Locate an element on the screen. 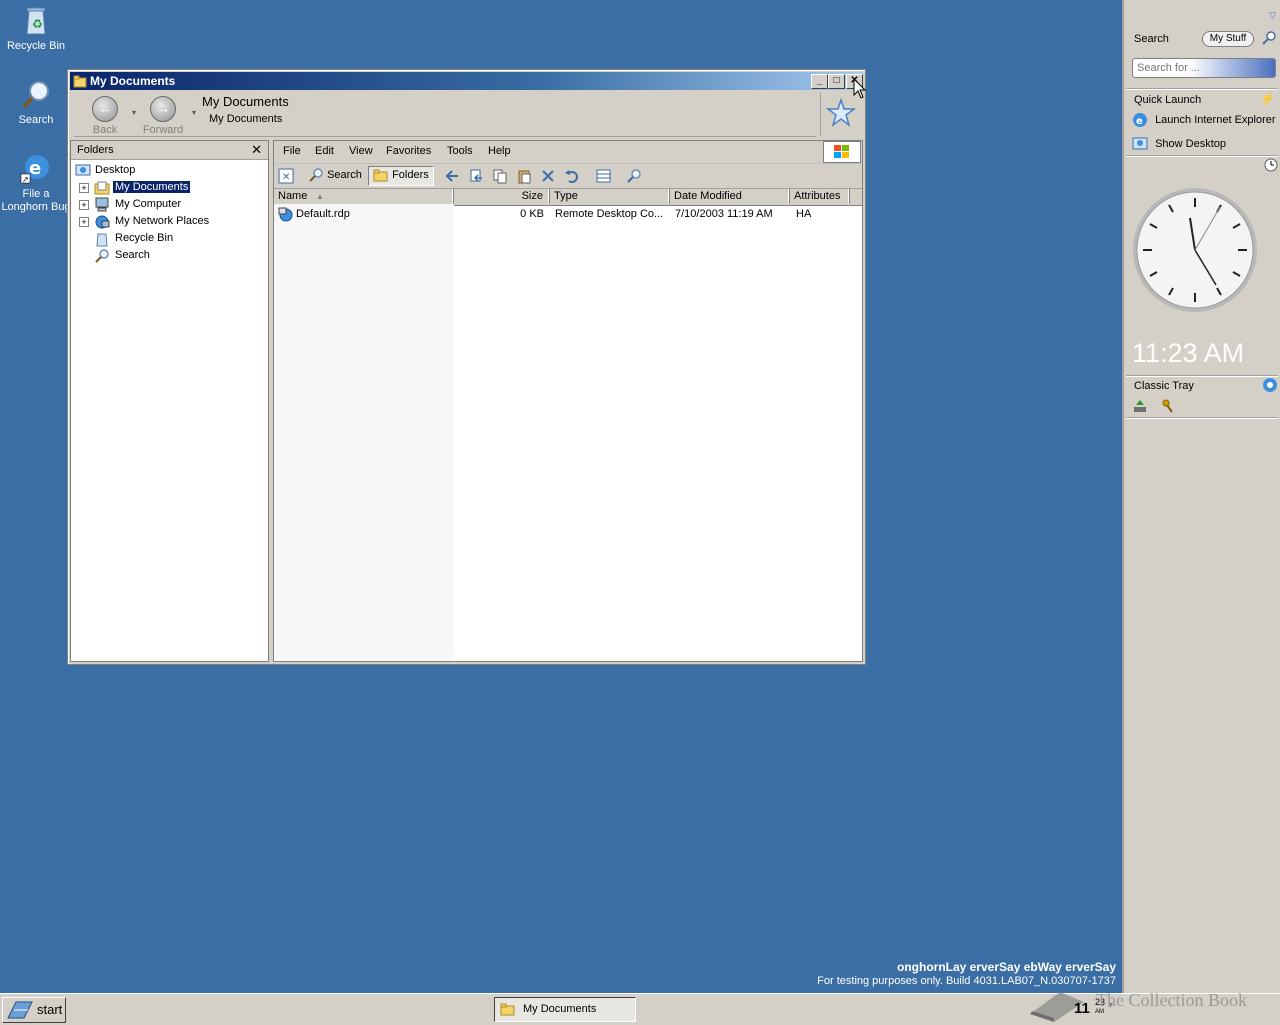 This screenshot has width=1280, height=1025. column-date-modified: Date Modified is located at coordinates (730, 196).